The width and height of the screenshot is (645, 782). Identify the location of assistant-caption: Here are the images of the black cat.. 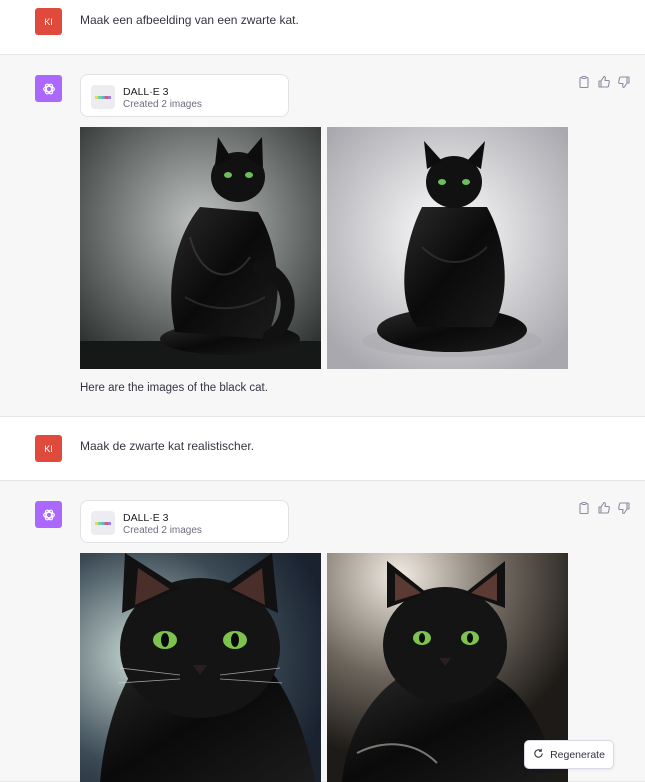
(174, 388).